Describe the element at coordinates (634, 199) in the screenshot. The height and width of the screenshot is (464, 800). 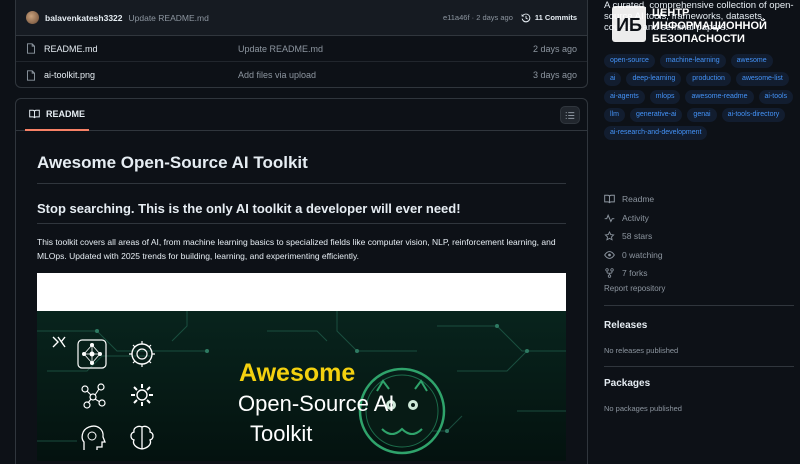
I see `readme-link: Readme` at that location.